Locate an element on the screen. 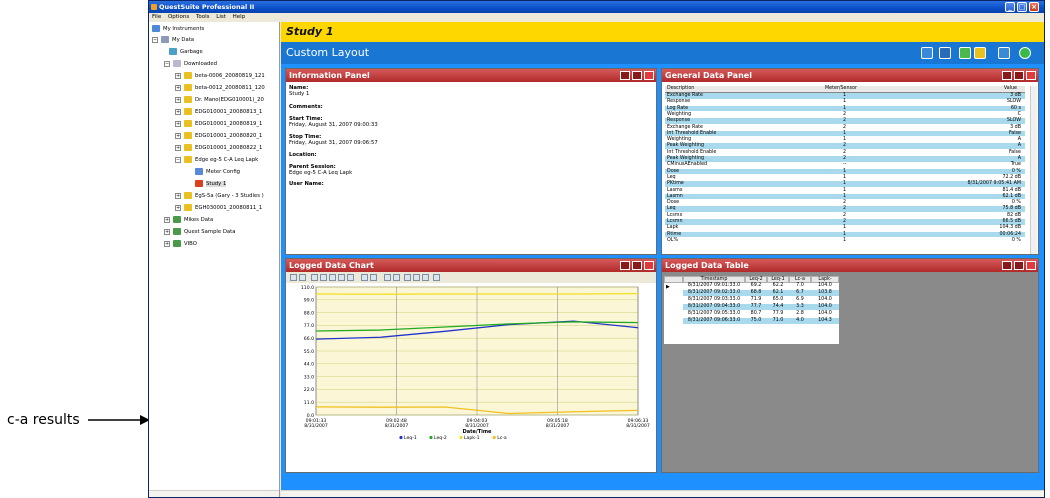  tree-item-session: + Dr. Mano(EDG010001)_20 is located at coordinates (219, 100).